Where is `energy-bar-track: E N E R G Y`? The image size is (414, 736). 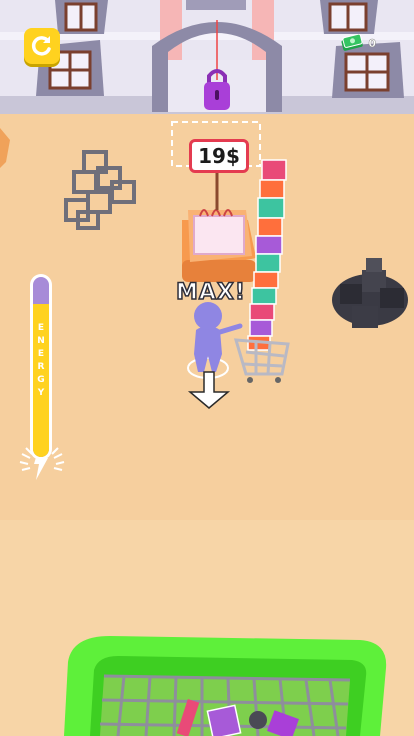 energy-bar-track: E N E R G Y is located at coordinates (41, 367).